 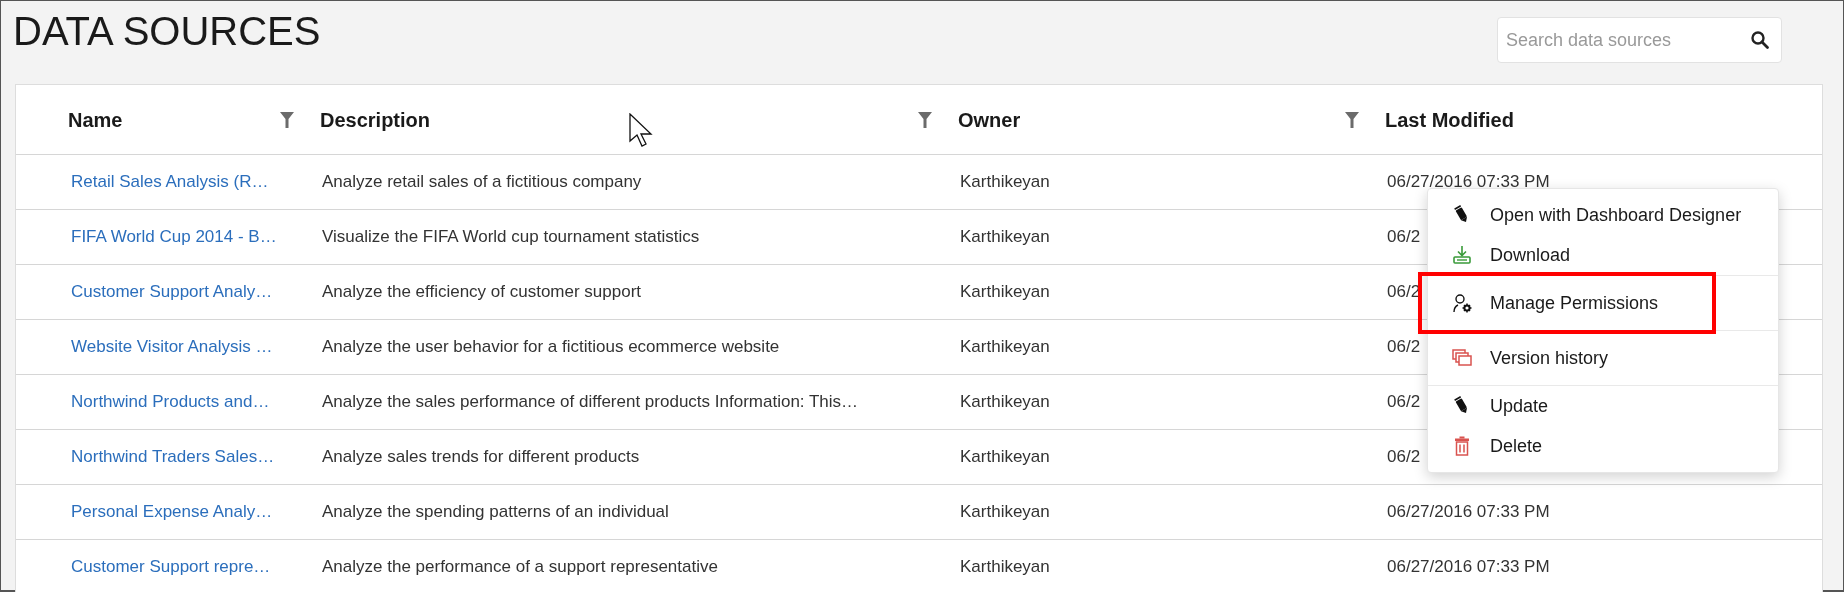 I want to click on user-gear-icon, so click(x=1462, y=303).